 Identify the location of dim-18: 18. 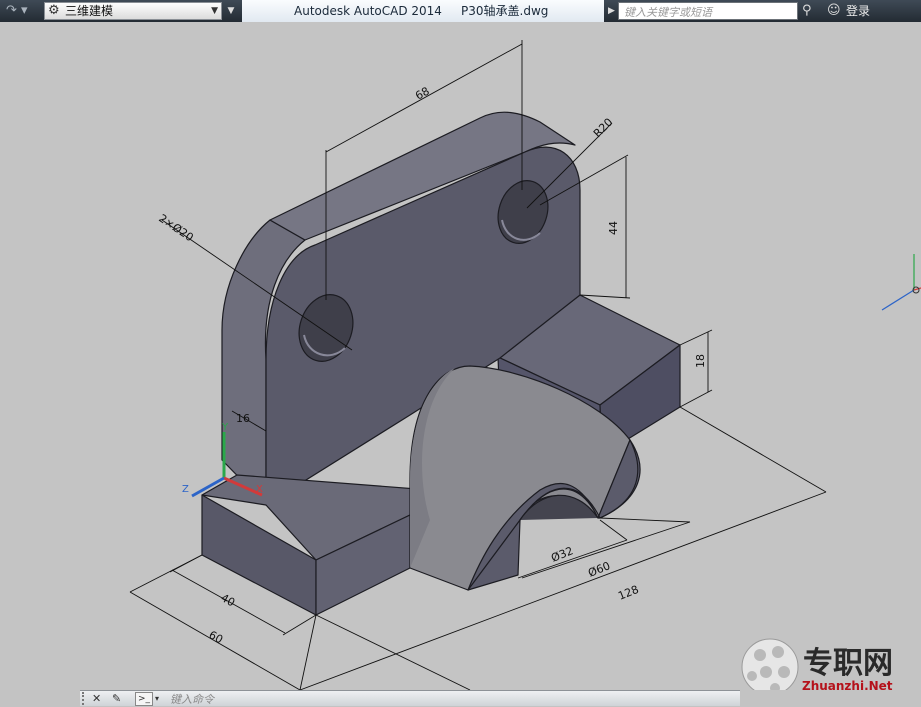
(700, 361).